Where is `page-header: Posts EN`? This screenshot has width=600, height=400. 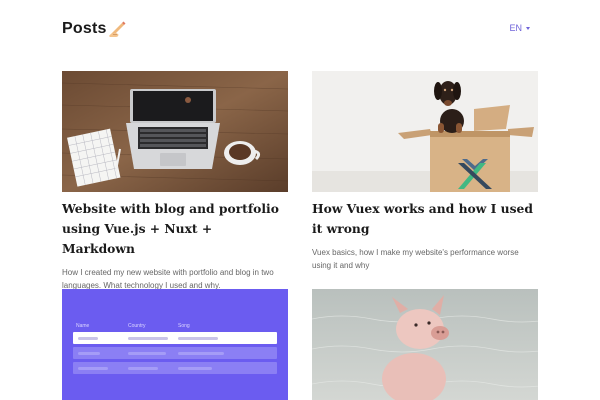
page-header: Posts EN is located at coordinates (300, 31).